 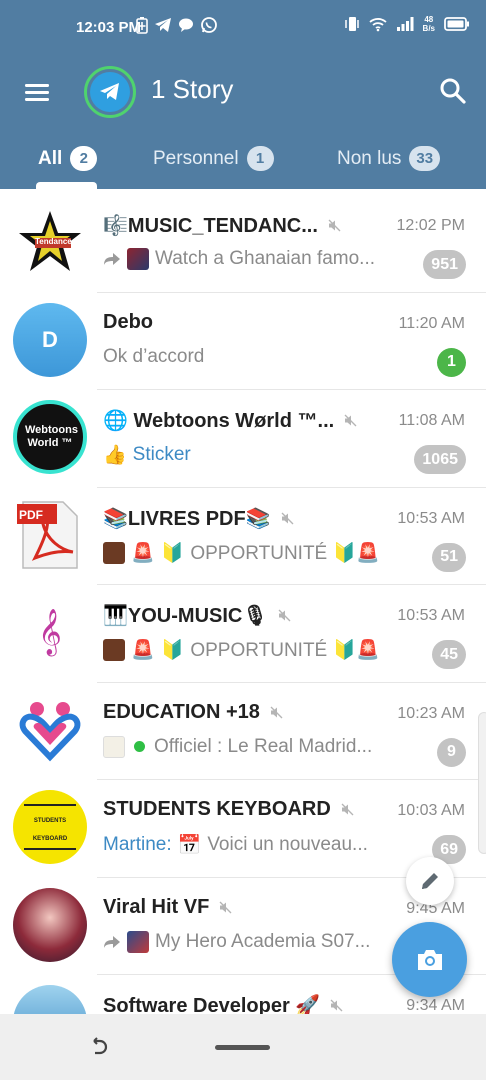 I want to click on avatar: STUDENTS KEYBOARD, so click(x=50, y=827).